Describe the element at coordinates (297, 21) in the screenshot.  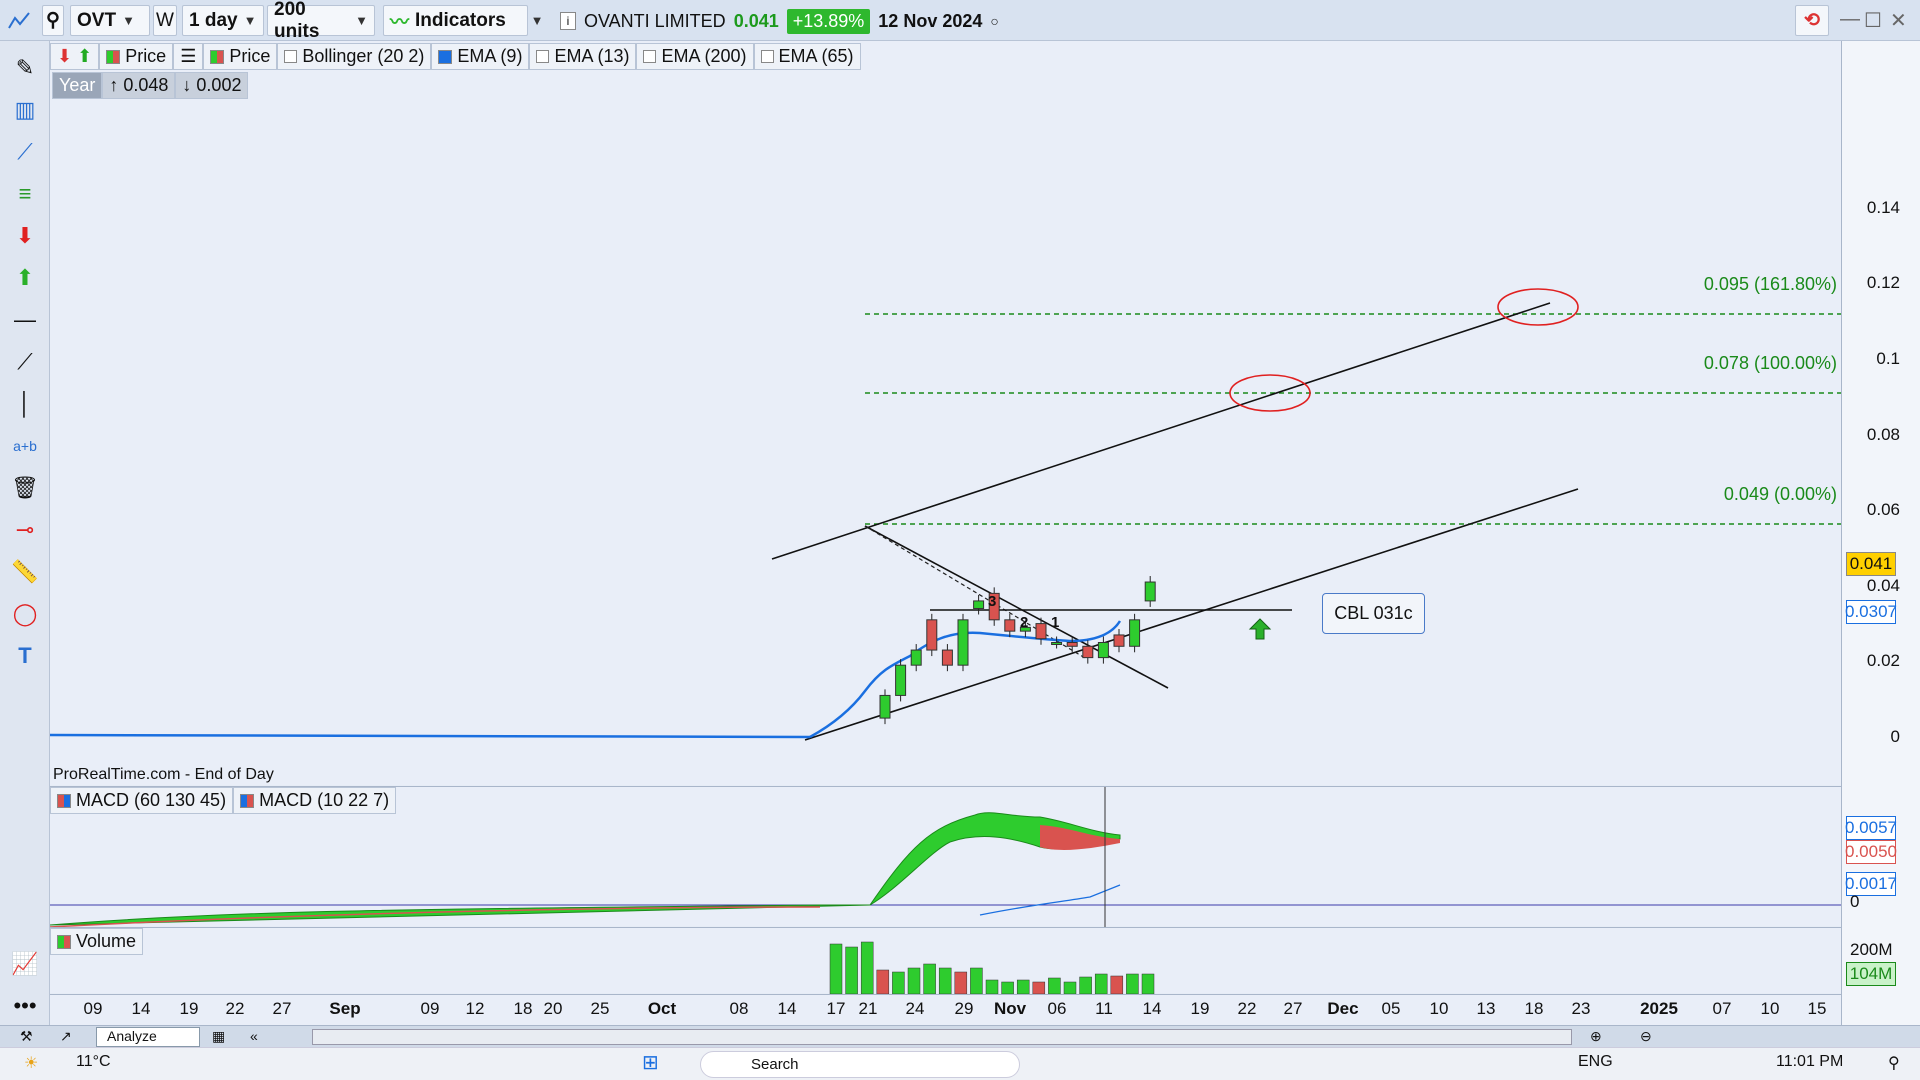
I see `units-label: 200 units` at that location.